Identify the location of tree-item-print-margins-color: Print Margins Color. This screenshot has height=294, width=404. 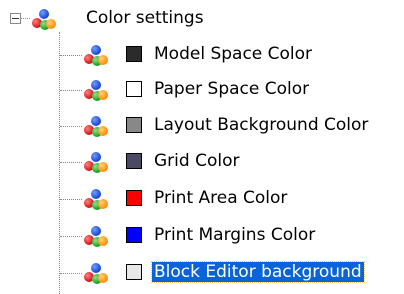
(234, 235).